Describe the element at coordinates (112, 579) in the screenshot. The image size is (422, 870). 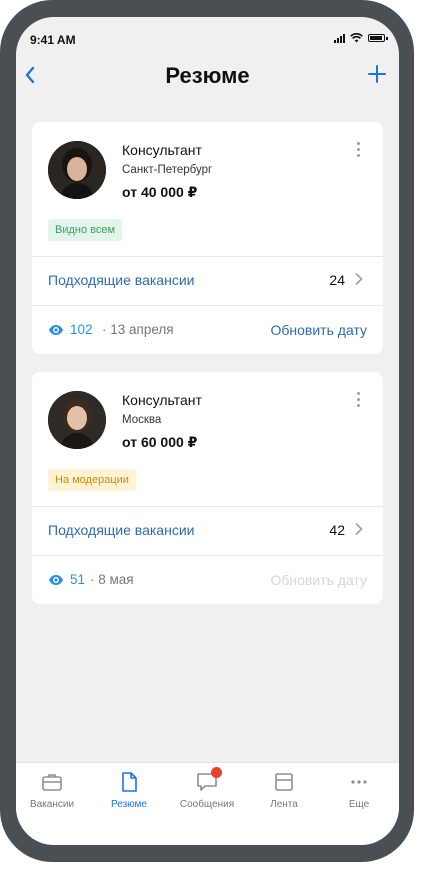
I see `update-date: · 8 мая` at that location.